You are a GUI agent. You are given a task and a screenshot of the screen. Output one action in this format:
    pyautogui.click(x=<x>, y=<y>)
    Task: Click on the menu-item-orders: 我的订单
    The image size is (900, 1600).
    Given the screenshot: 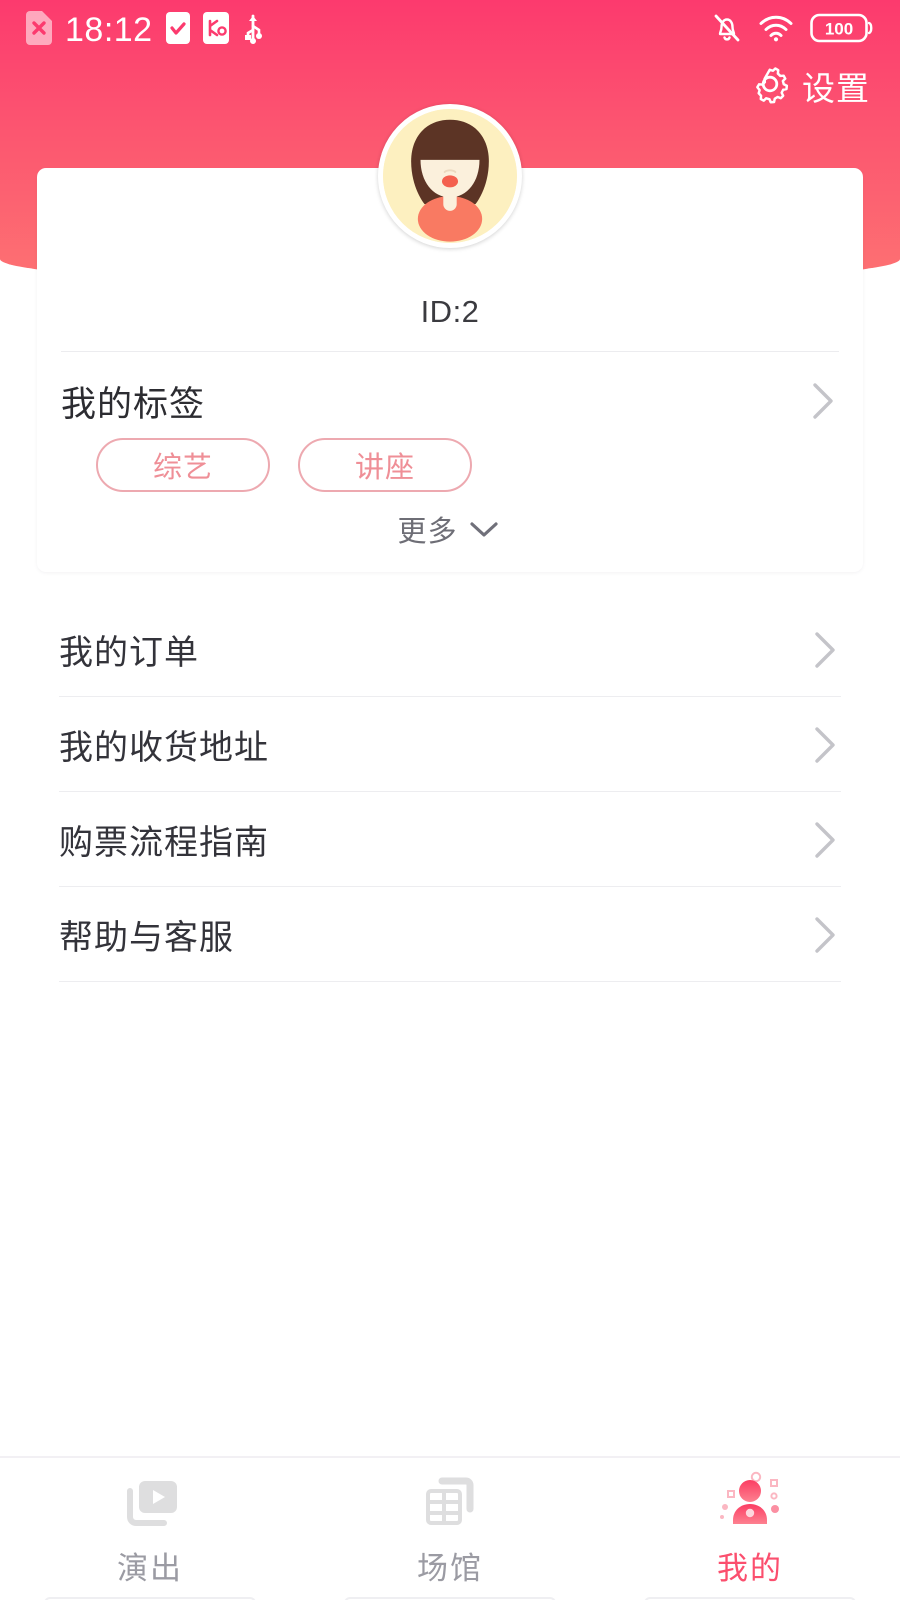 What is the action you would take?
    pyautogui.click(x=450, y=649)
    